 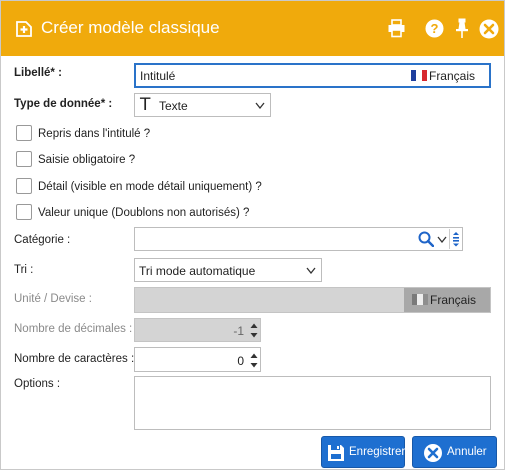 I want to click on unite-language-selector: Français, so click(x=447, y=300).